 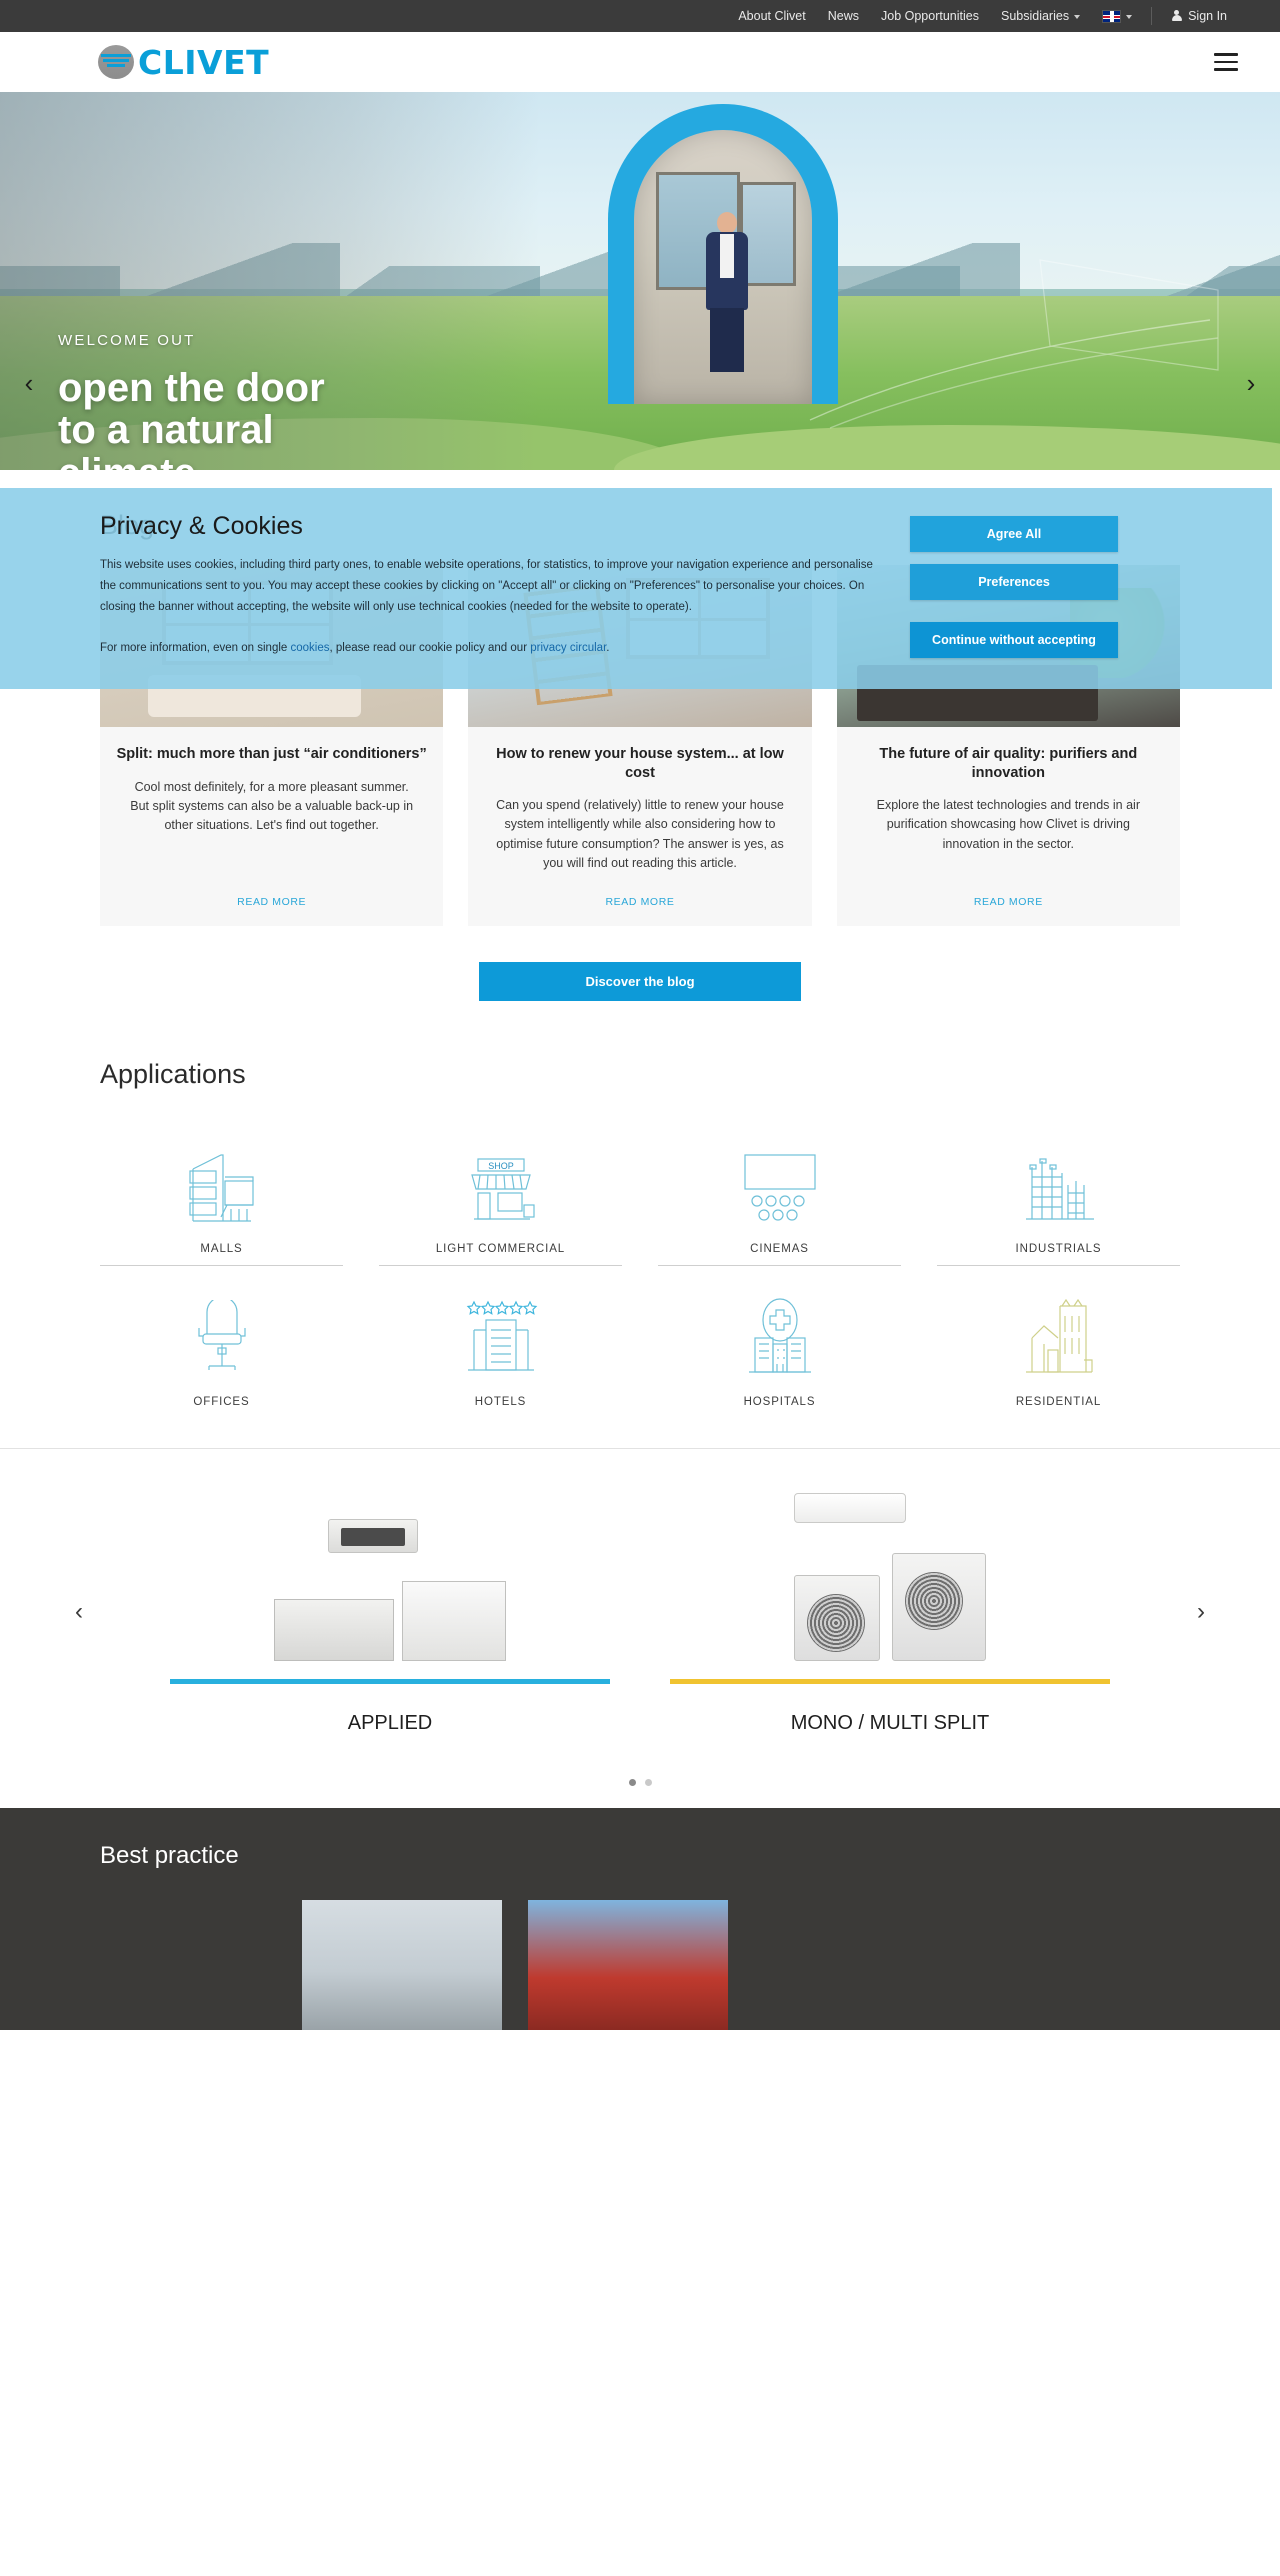 I want to click on product-category-card: MONO / MULTI SPLIT, so click(x=890, y=1609).